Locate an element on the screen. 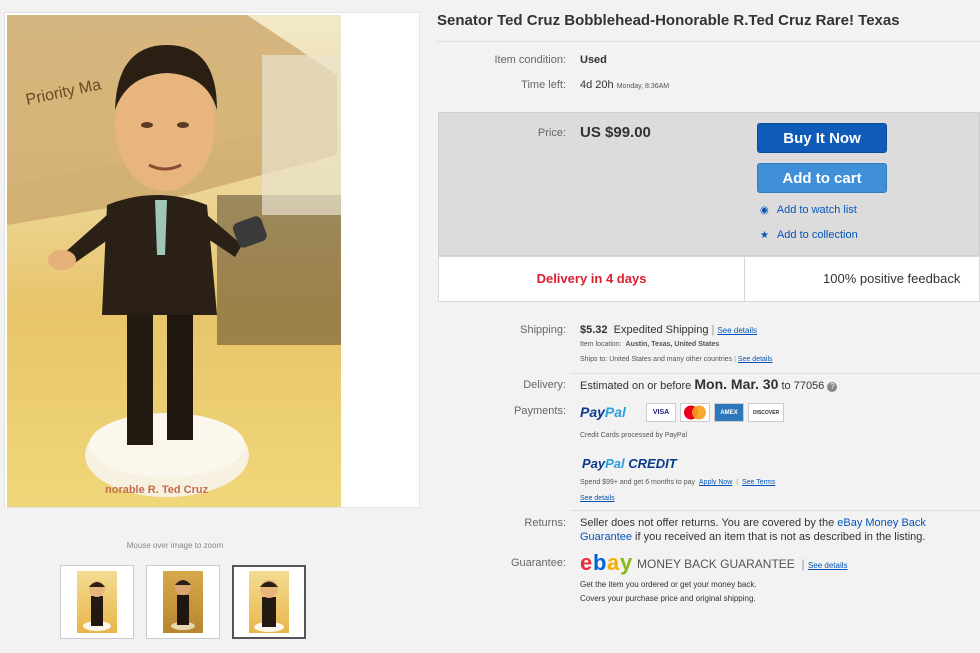 This screenshot has width=980, height=653. delivery-prefix: Estimated on or before is located at coordinates (636, 386).